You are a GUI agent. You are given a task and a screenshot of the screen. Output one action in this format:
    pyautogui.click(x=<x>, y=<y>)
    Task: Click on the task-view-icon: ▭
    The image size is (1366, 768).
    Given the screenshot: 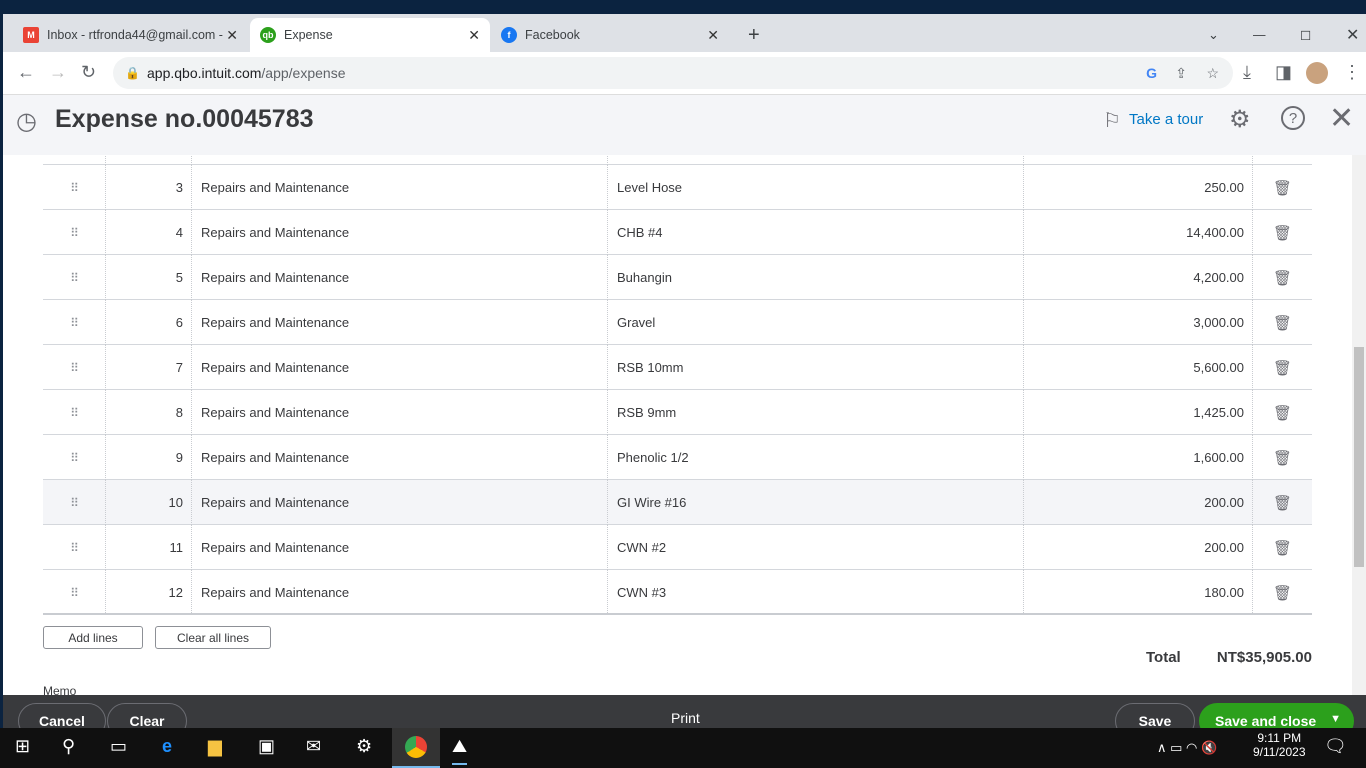 What is the action you would take?
    pyautogui.click(x=118, y=746)
    